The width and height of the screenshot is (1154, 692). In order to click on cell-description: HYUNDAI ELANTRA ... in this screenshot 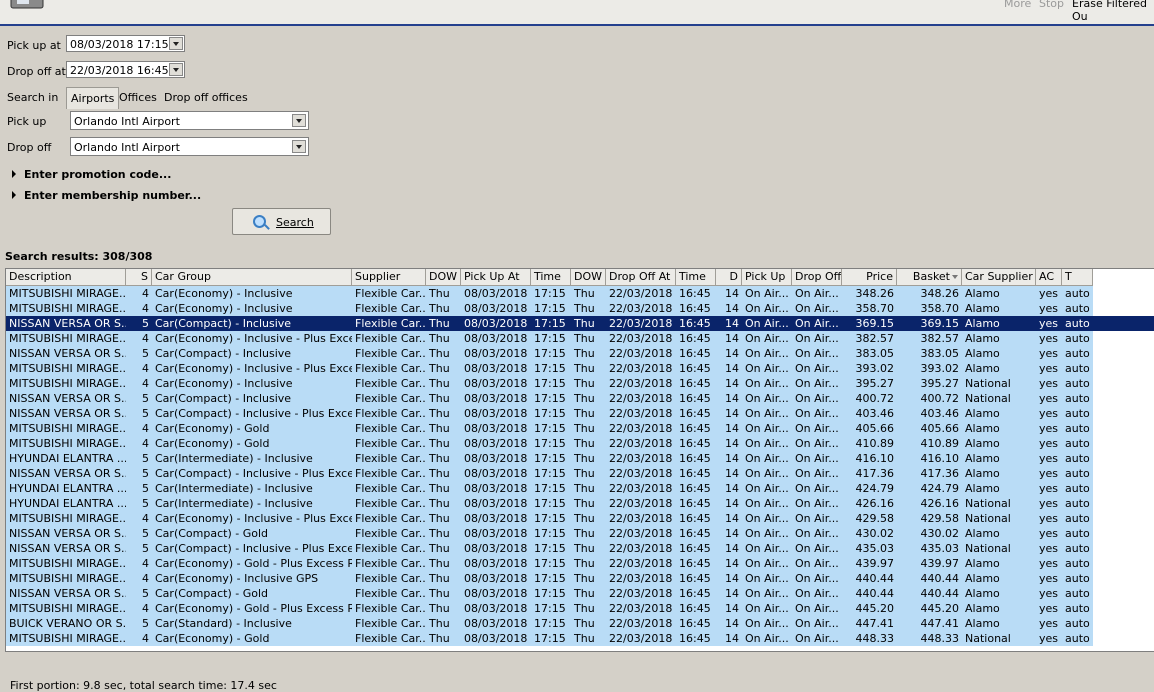, I will do `click(66, 458)`.